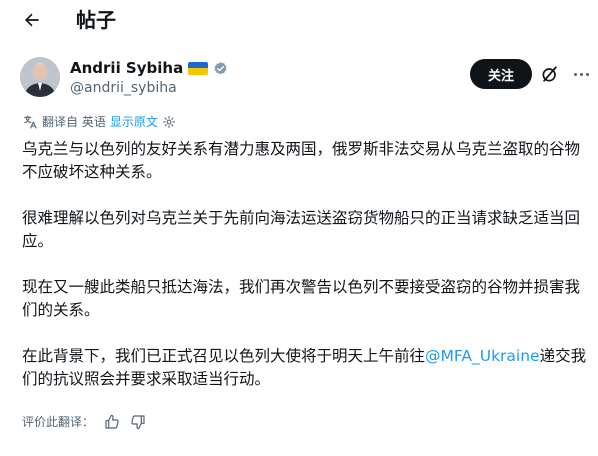 This screenshot has height=456, width=598. I want to click on back-button, so click(32, 20).